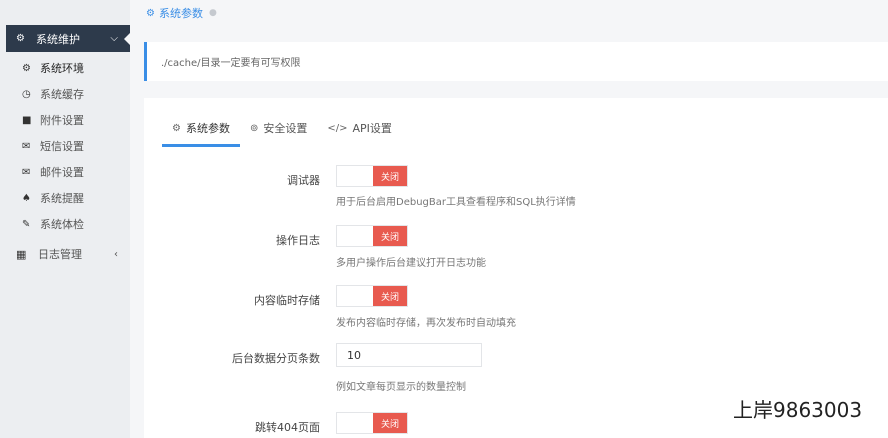 This screenshot has width=888, height=438. What do you see at coordinates (62, 94) in the screenshot?
I see `sidebar-item-label: 系统缓存` at bounding box center [62, 94].